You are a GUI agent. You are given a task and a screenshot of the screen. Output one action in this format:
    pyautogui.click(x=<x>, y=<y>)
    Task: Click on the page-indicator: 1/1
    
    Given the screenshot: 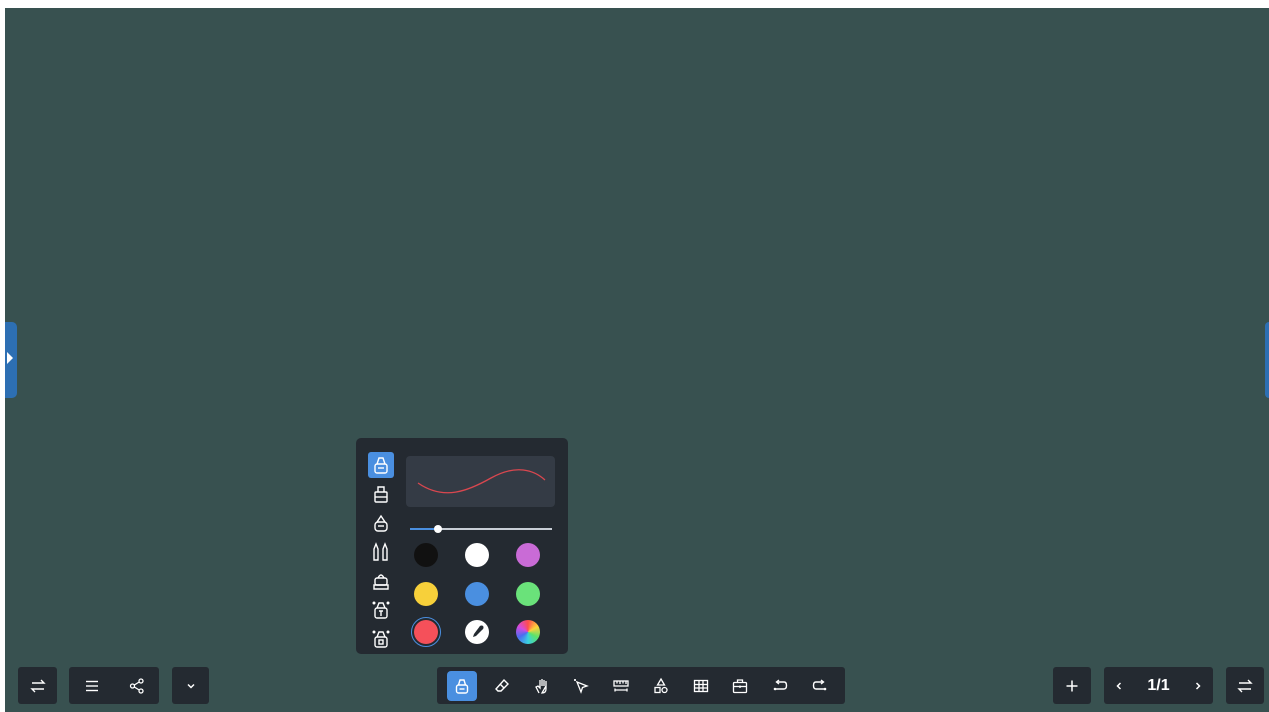 What is the action you would take?
    pyautogui.click(x=1158, y=685)
    